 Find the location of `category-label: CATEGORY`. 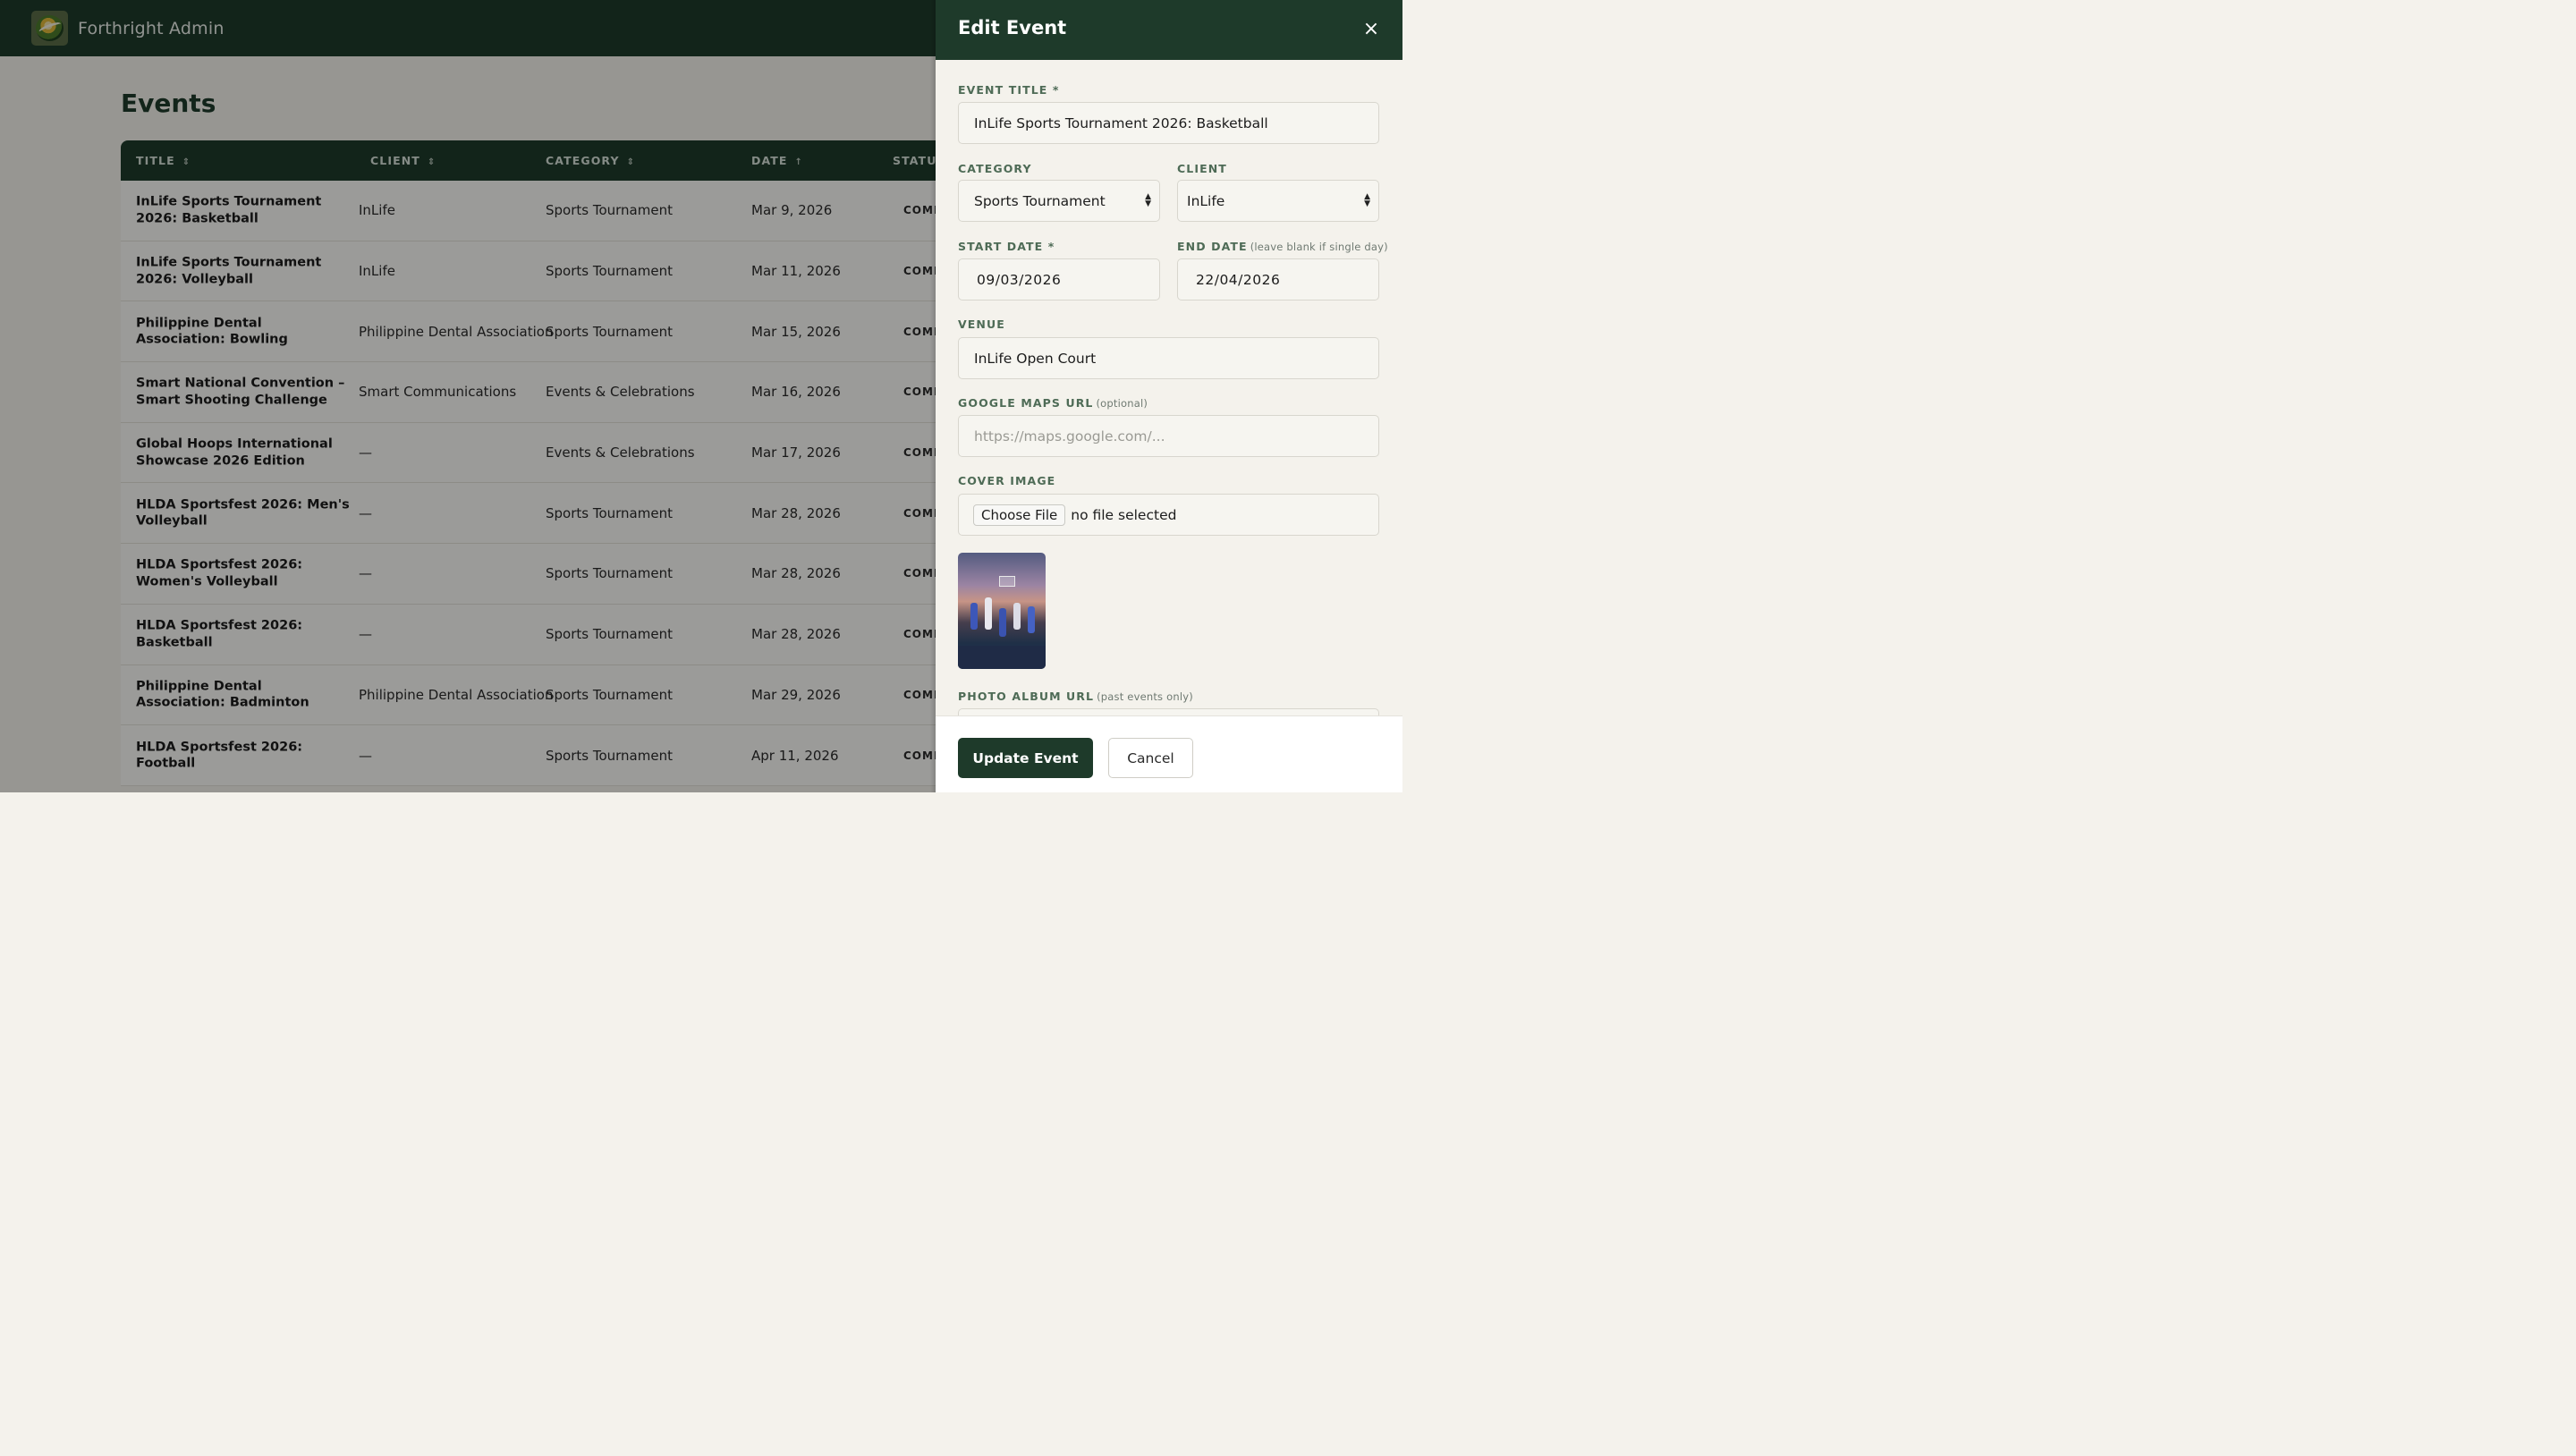

category-label: CATEGORY is located at coordinates (995, 168).